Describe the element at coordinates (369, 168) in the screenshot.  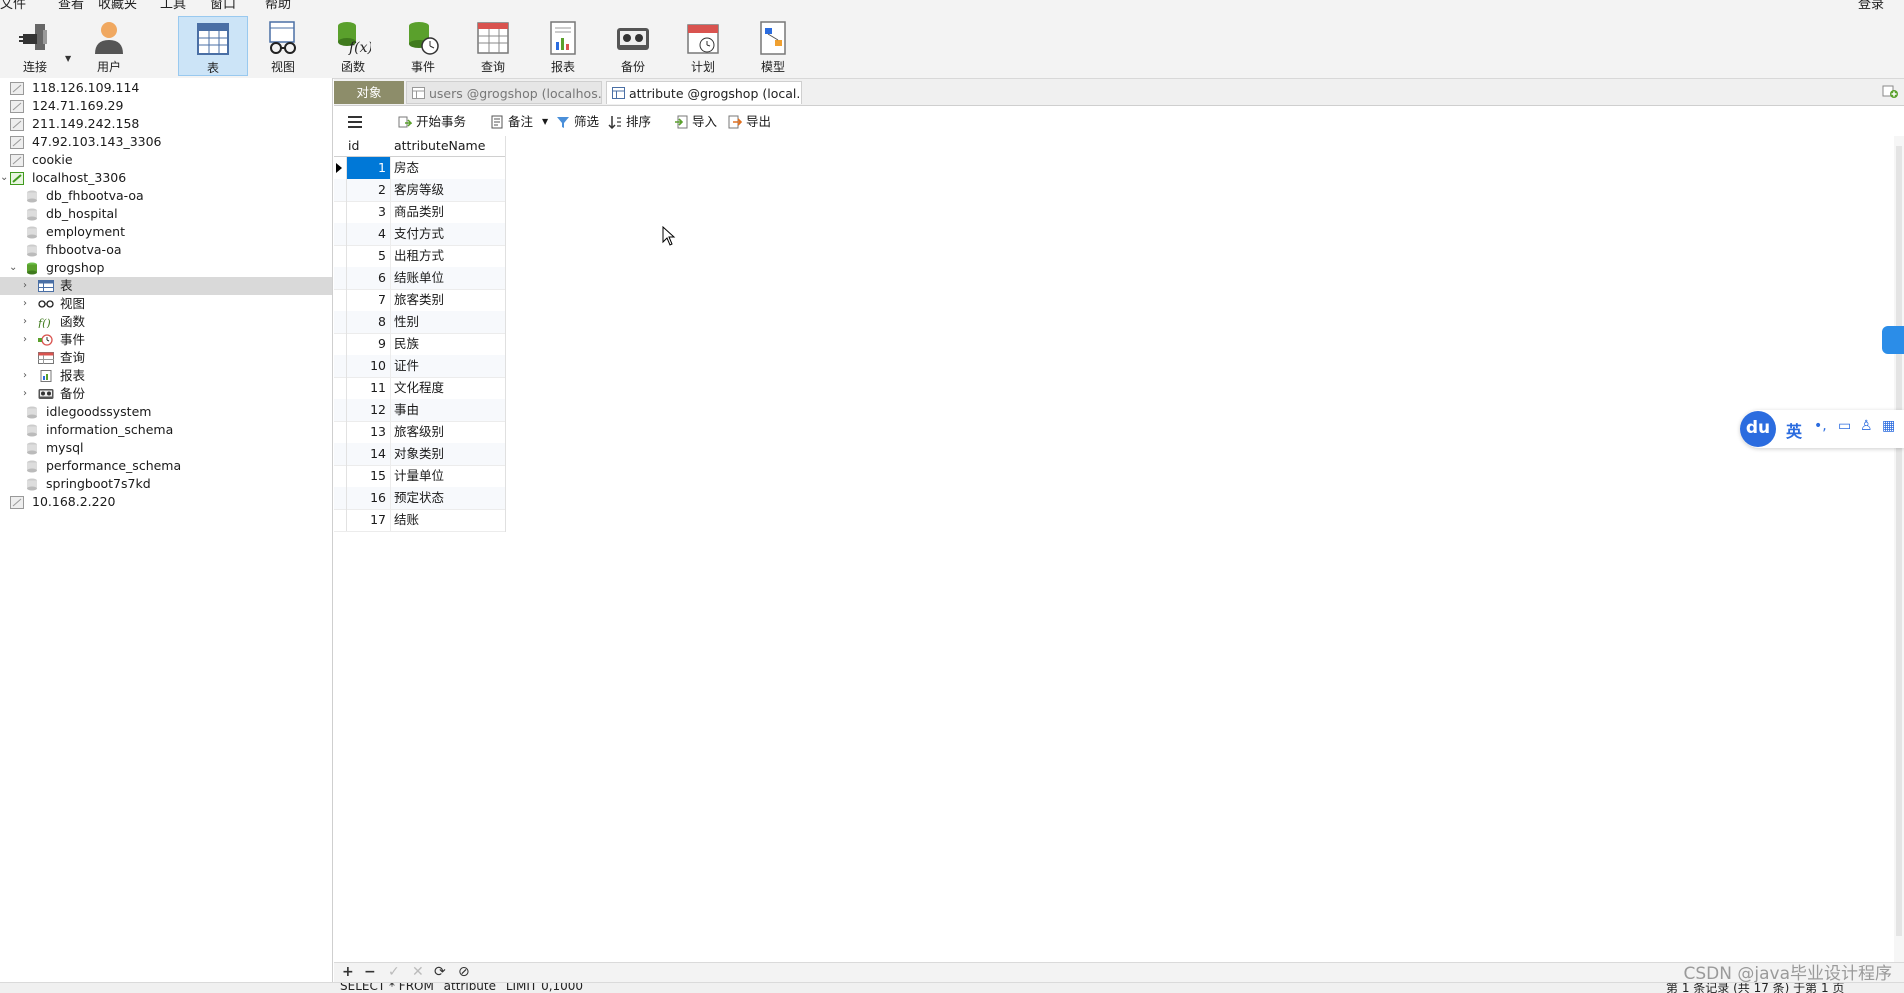
I see `cell-id: 1` at that location.